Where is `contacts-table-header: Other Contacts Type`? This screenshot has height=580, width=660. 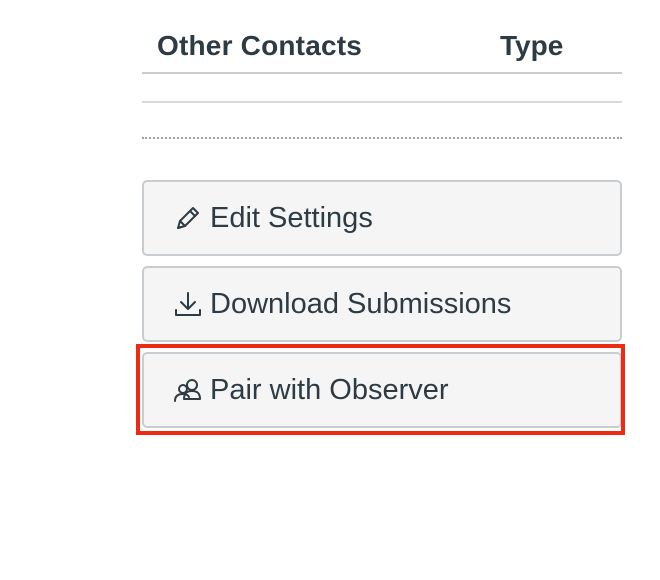
contacts-table-header: Other Contacts Type is located at coordinates (382, 37).